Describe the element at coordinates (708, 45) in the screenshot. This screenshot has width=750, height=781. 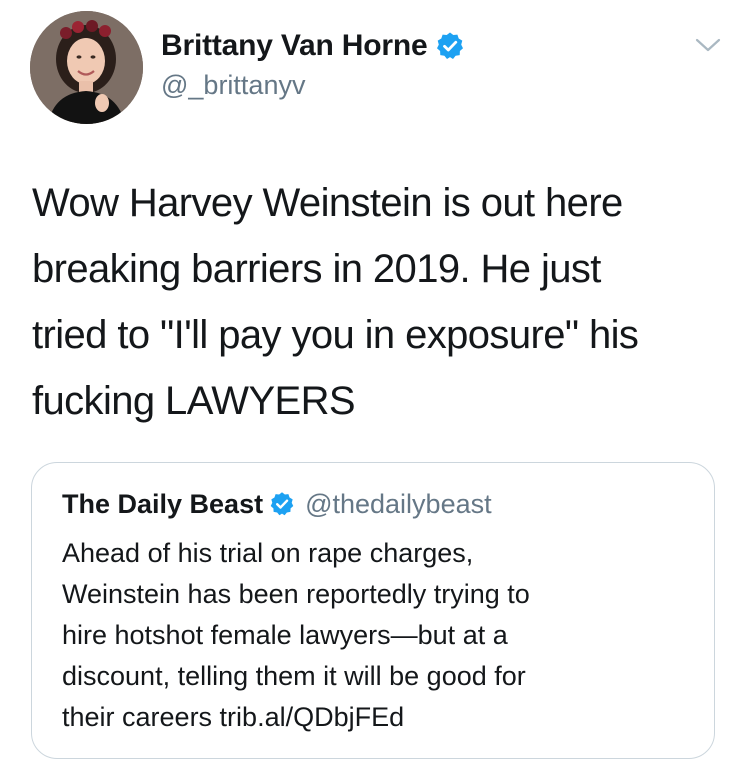
I see `chevron-down-icon` at that location.